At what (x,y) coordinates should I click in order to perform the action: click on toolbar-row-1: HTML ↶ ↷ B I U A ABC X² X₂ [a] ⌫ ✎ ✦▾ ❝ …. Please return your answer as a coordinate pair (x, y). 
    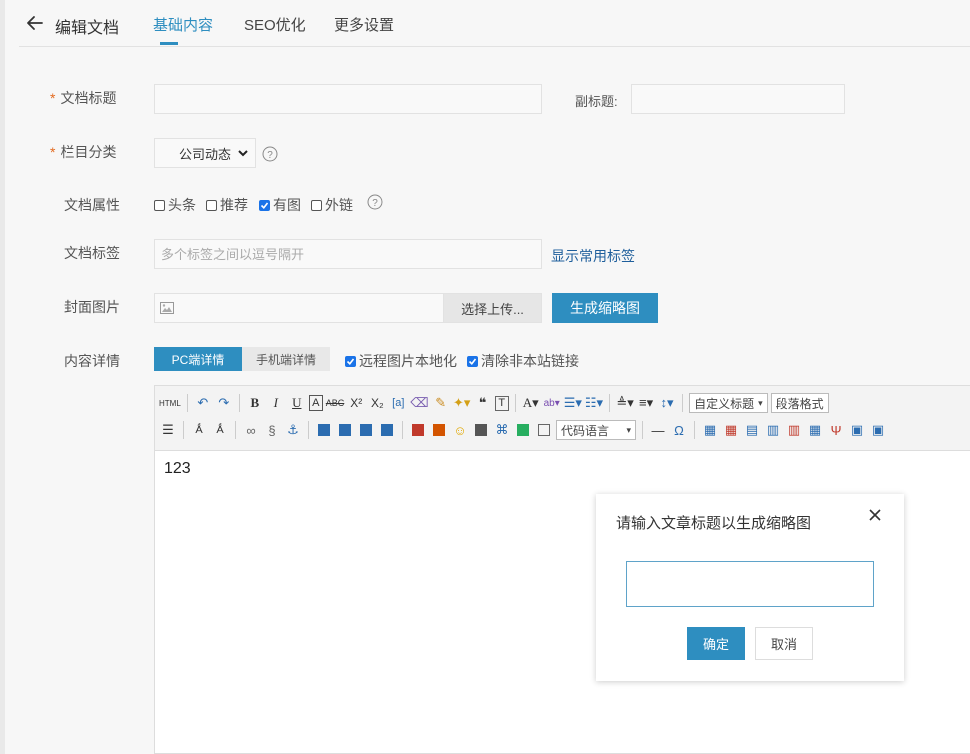
    Looking at the image, I should click on (494, 403).